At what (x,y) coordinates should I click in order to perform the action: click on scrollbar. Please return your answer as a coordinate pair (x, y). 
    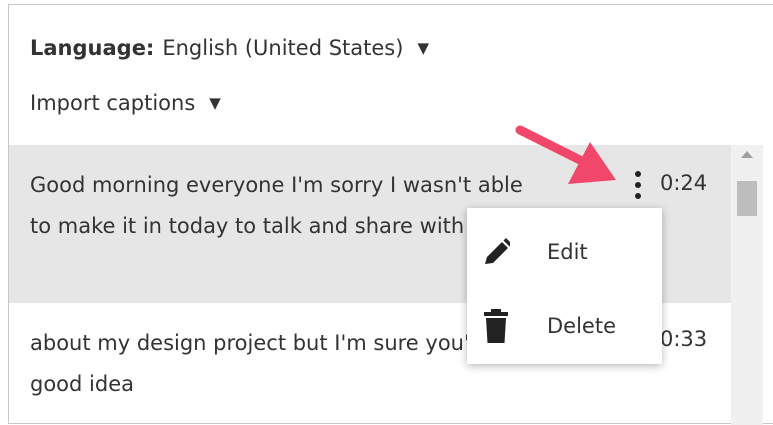
    Looking at the image, I should click on (747, 285).